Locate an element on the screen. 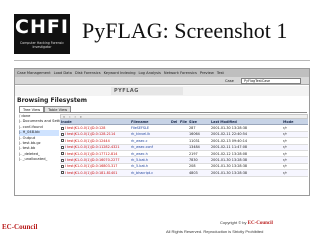  menu-log-analysis: Log Analysis is located at coordinates (150, 73).